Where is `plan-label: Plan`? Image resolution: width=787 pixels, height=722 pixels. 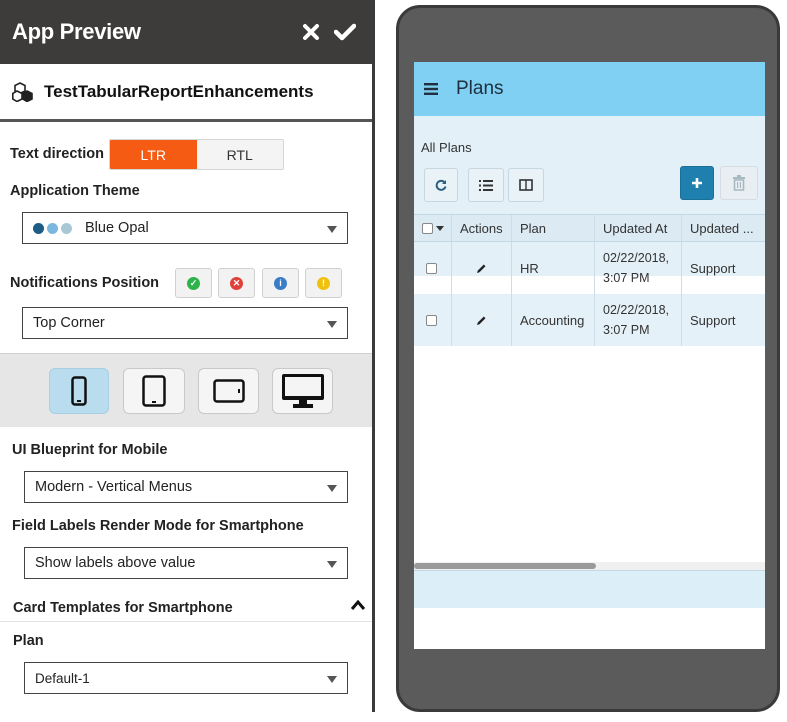
plan-label: Plan is located at coordinates (28, 641).